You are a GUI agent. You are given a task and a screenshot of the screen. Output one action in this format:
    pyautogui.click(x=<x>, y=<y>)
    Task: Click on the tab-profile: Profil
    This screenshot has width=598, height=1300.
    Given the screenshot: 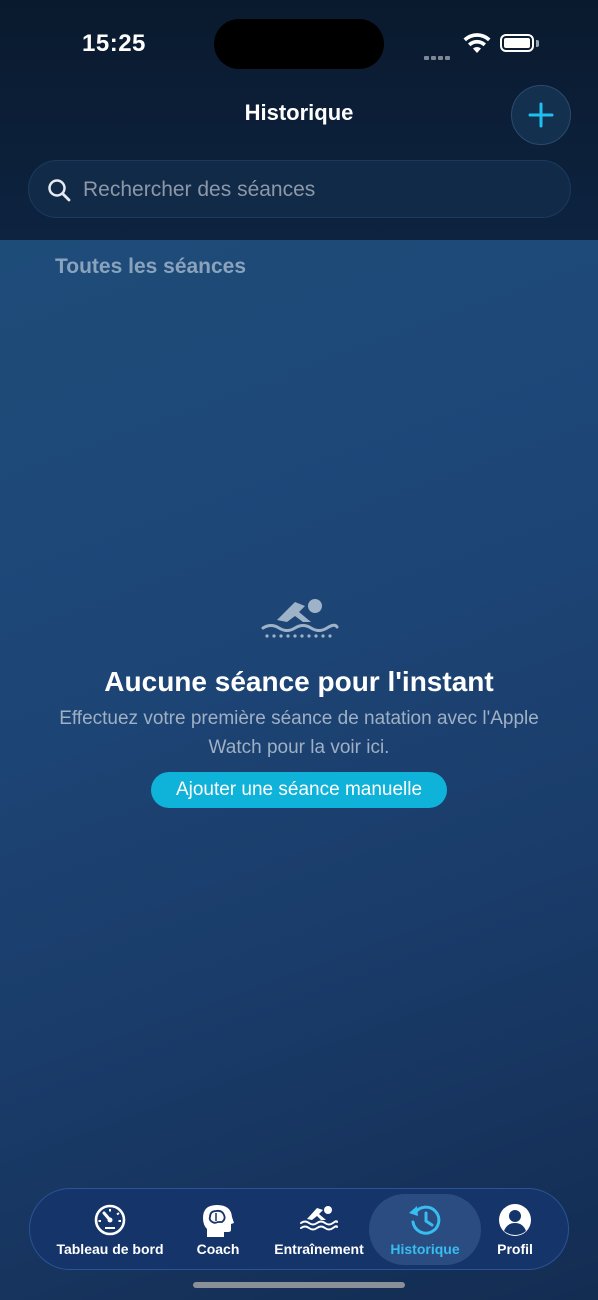 What is the action you would take?
    pyautogui.click(x=515, y=1229)
    